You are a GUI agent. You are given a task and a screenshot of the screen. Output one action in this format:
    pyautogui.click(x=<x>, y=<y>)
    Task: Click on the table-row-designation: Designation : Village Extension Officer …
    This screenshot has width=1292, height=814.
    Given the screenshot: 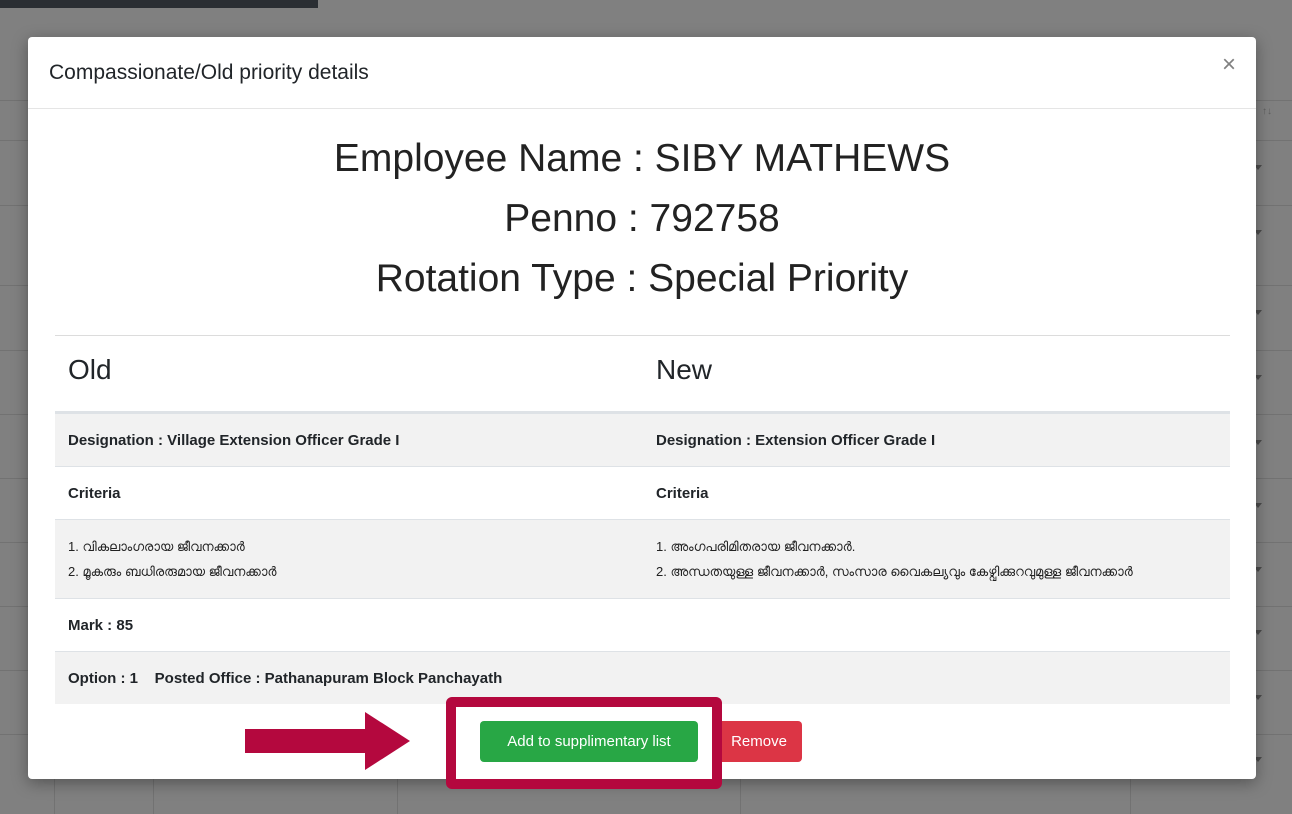 What is the action you would take?
    pyautogui.click(x=642, y=439)
    